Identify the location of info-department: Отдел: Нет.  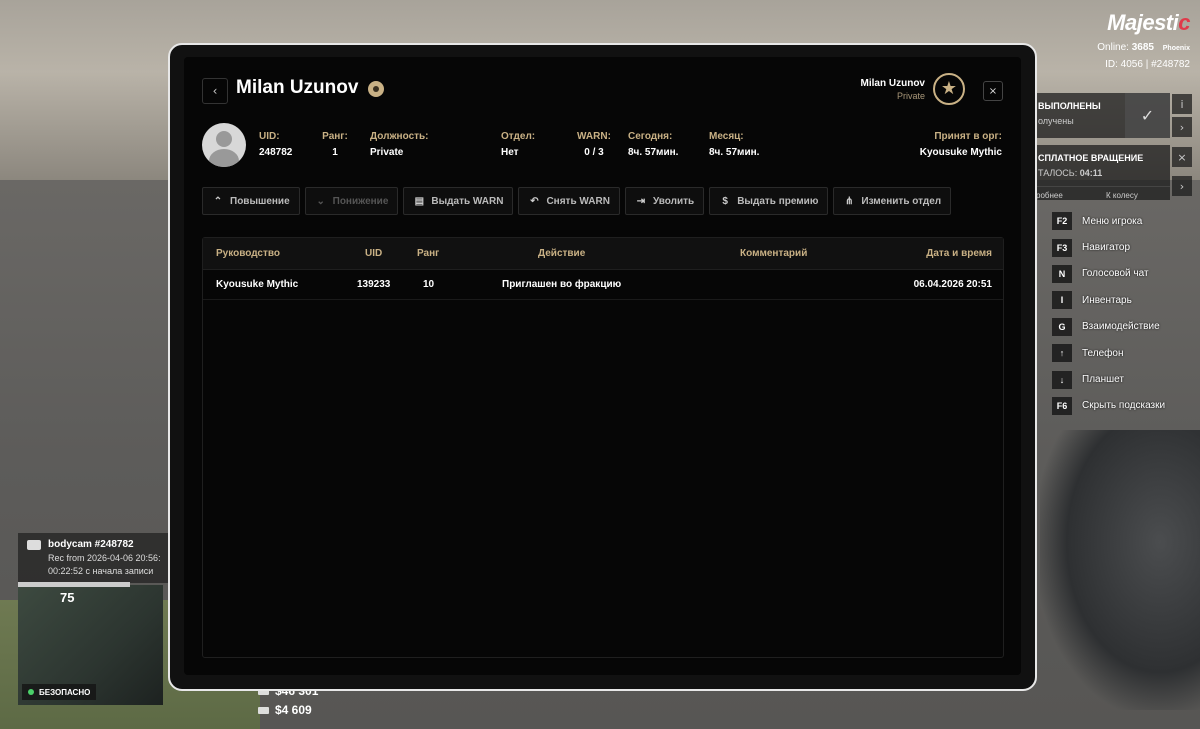
(518, 144).